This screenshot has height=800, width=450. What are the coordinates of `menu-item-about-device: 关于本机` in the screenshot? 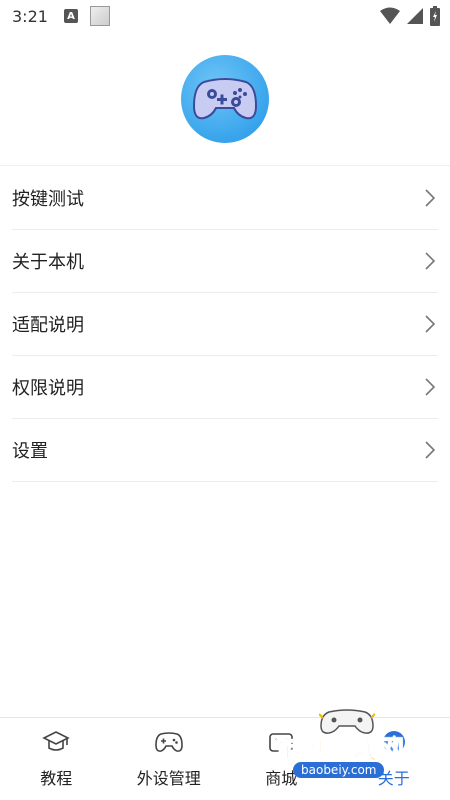 It's located at (225, 261).